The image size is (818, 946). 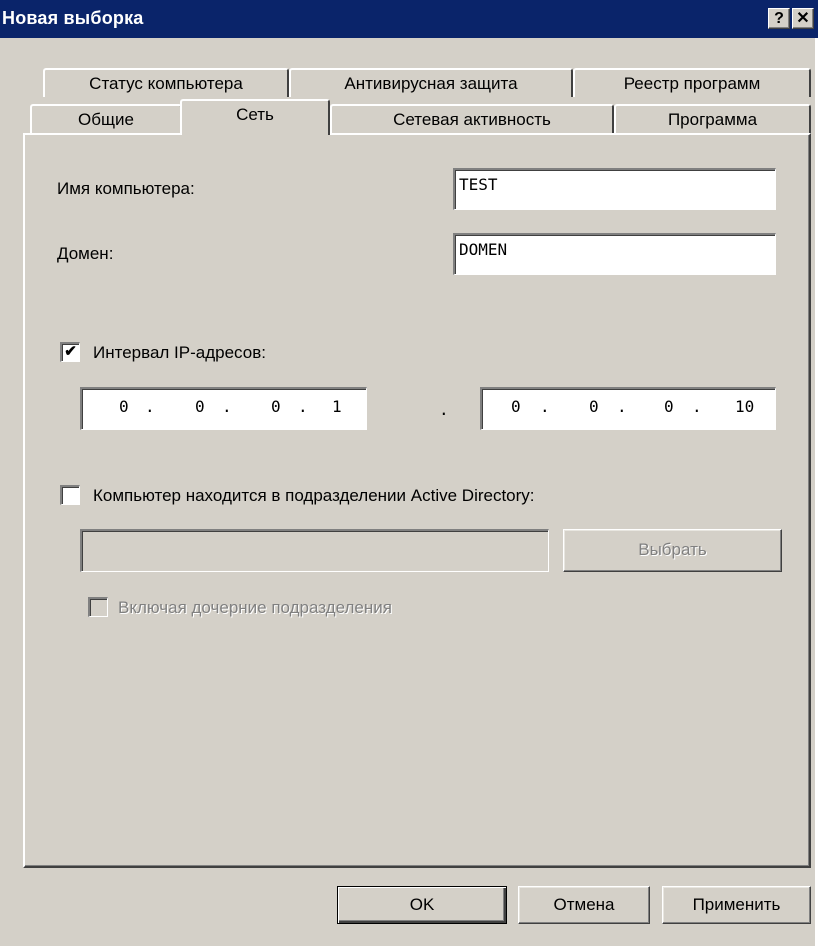 I want to click on ip-range-checkbox: ✔, so click(x=70, y=352).